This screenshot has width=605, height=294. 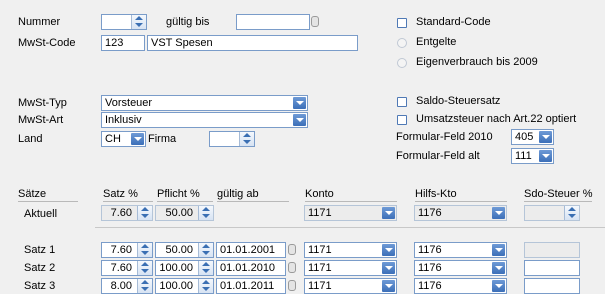 What do you see at coordinates (138, 22) in the screenshot?
I see `nummer-spinner` at bounding box center [138, 22].